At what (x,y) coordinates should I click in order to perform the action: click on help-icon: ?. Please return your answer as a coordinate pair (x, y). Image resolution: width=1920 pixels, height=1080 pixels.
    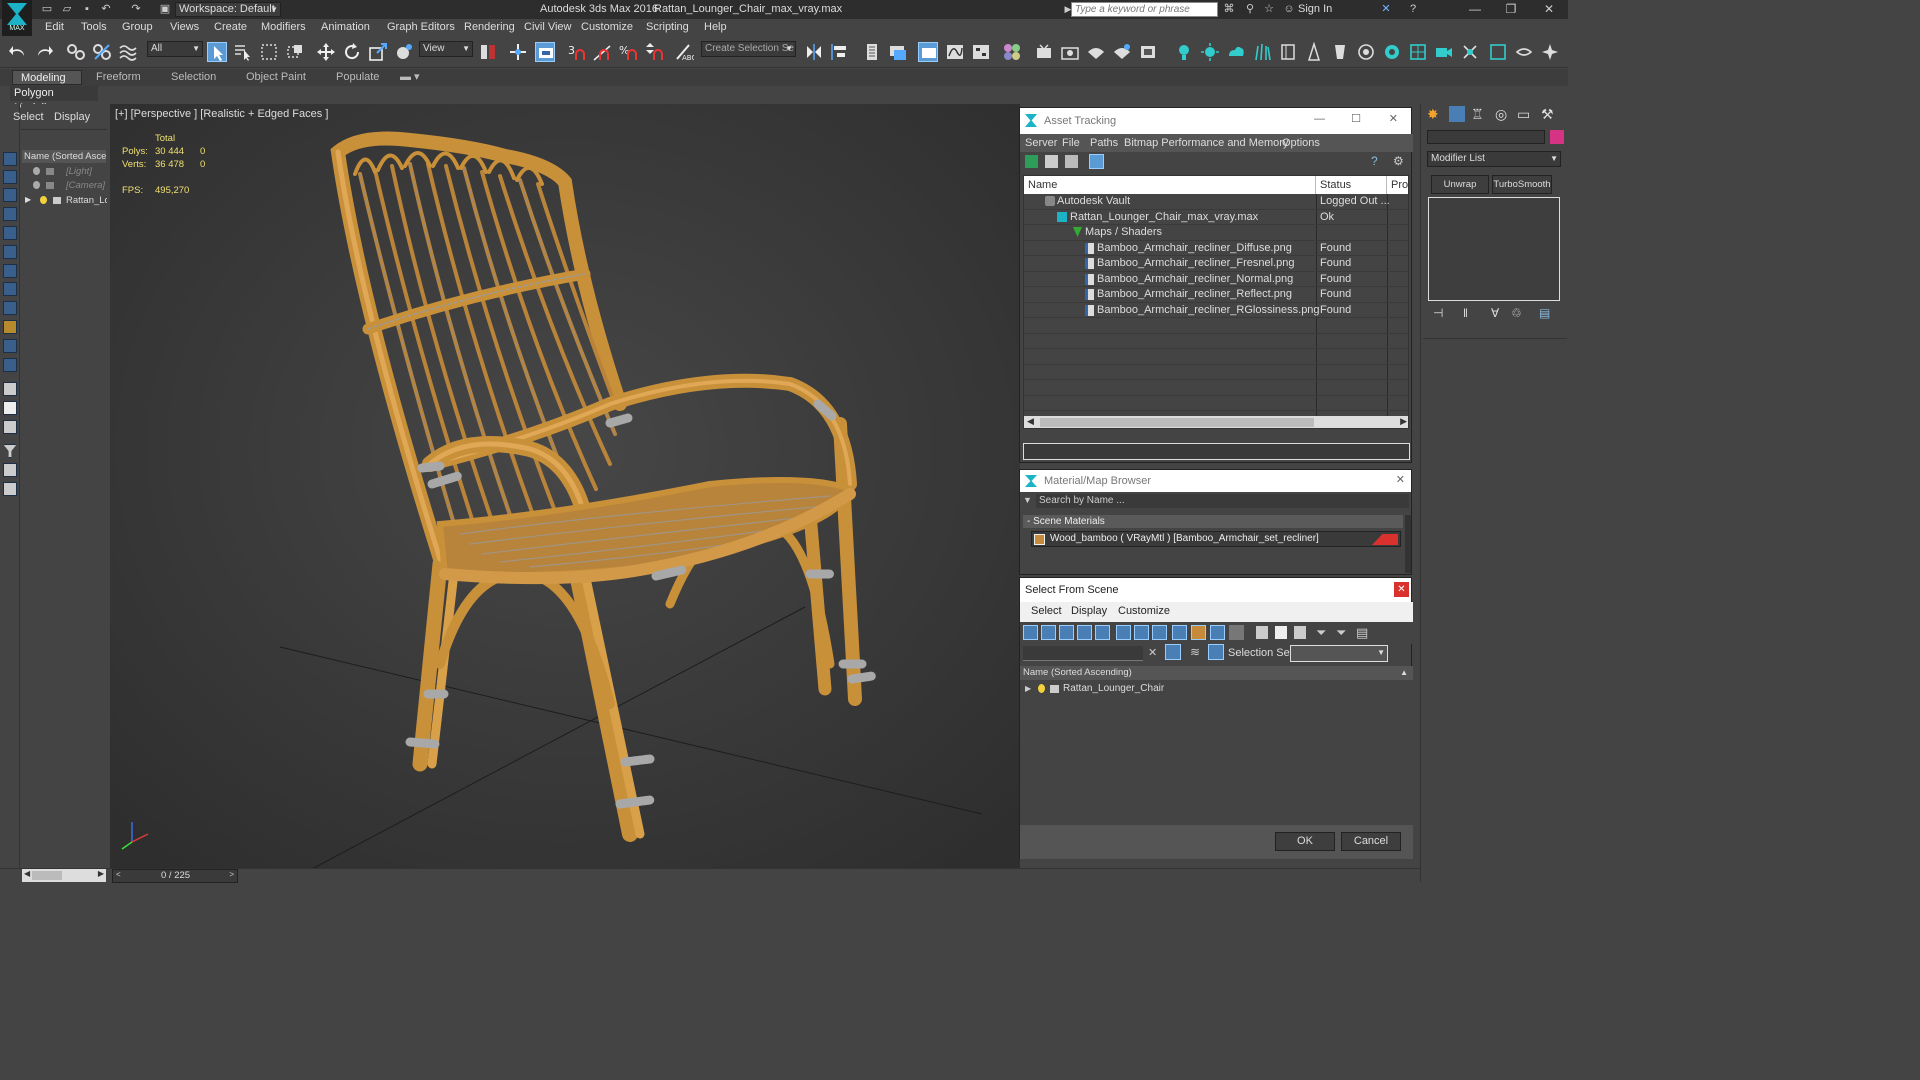
    Looking at the image, I should click on (1374, 161).